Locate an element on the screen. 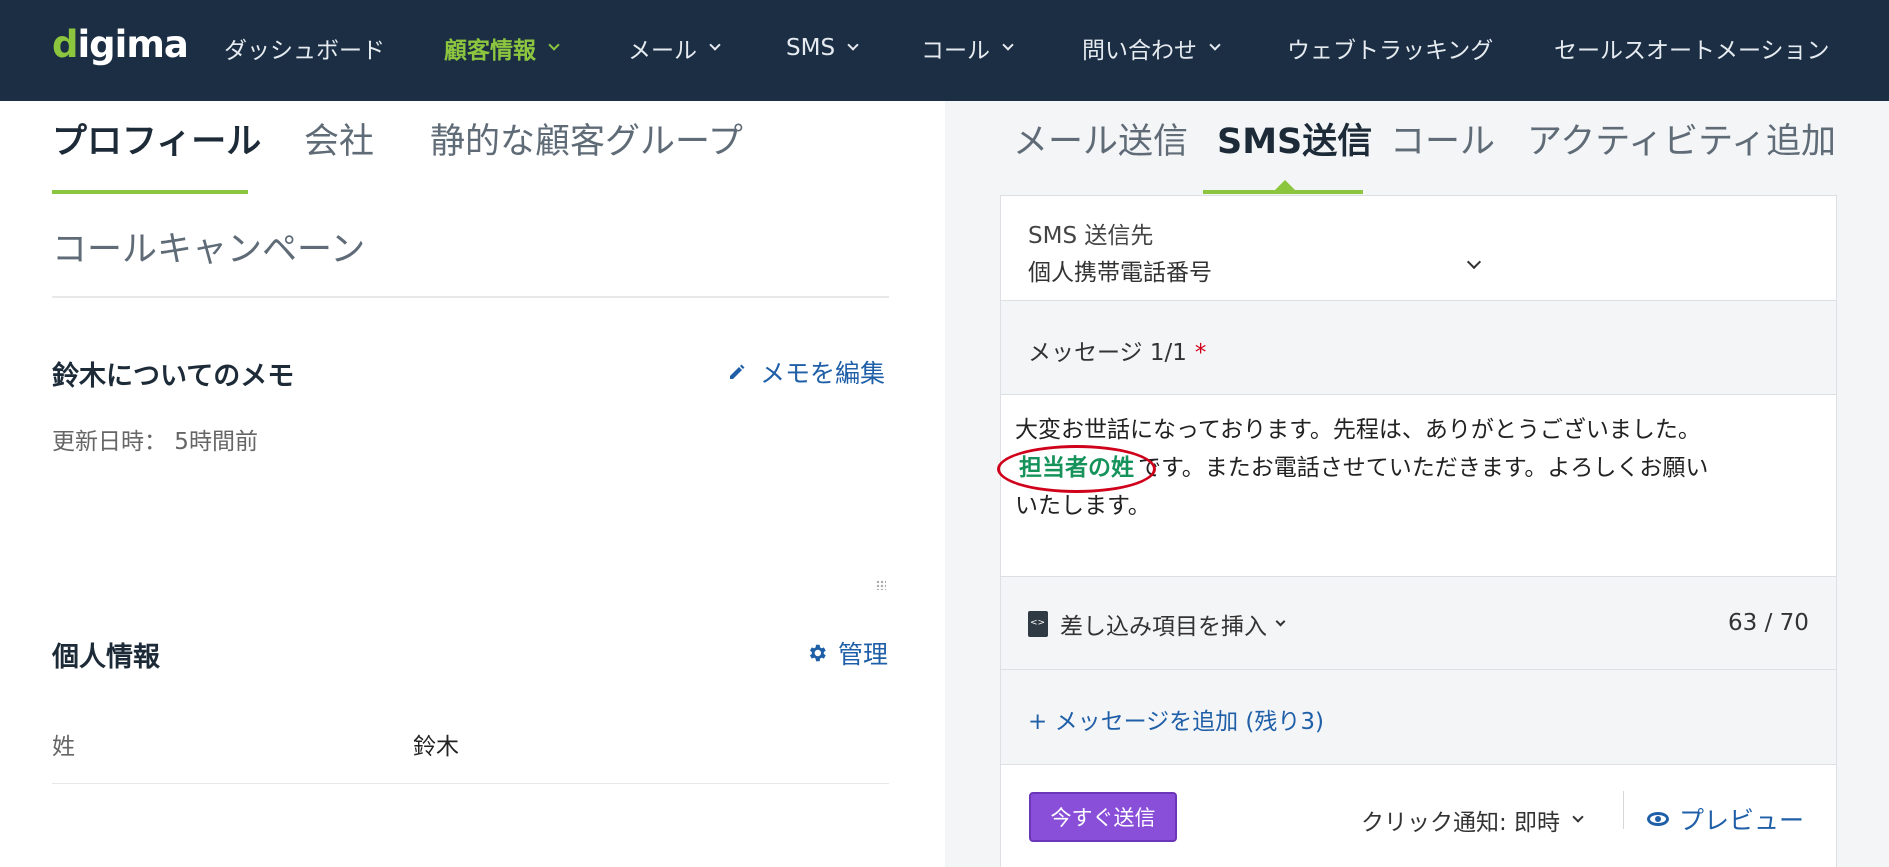 This screenshot has height=867, width=1889. nav-inquiry: 問い合わせ is located at coordinates (1151, 48).